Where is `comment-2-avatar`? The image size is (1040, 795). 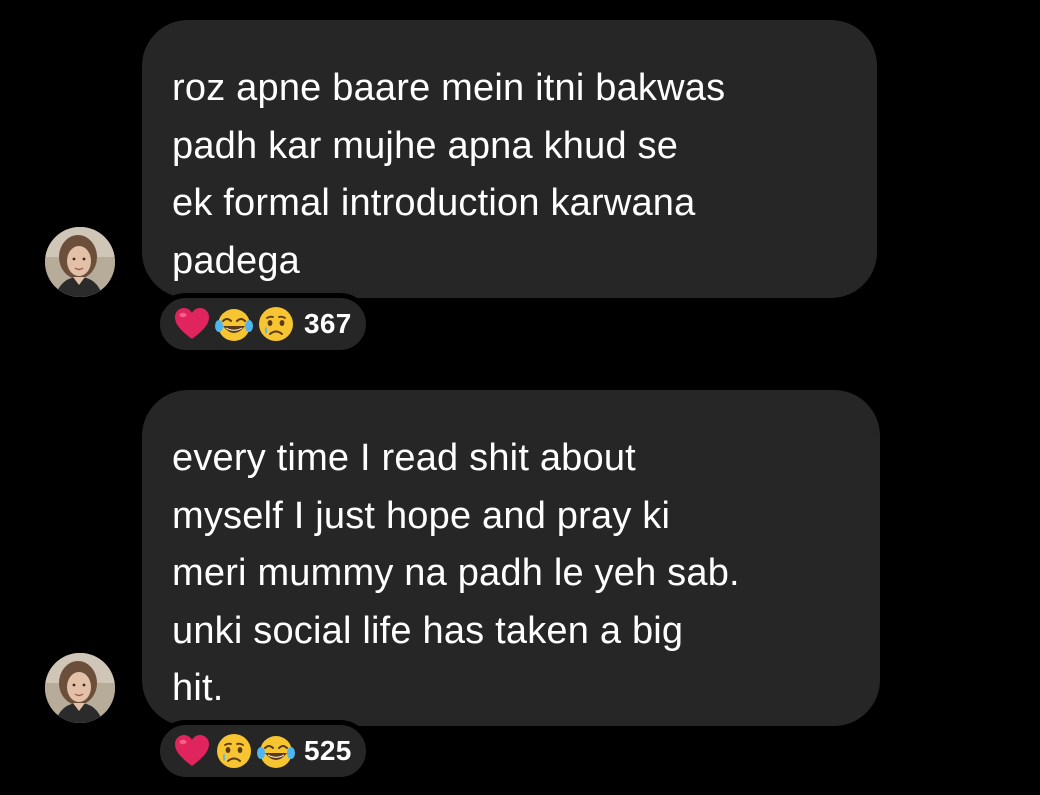
comment-2-avatar is located at coordinates (80, 688).